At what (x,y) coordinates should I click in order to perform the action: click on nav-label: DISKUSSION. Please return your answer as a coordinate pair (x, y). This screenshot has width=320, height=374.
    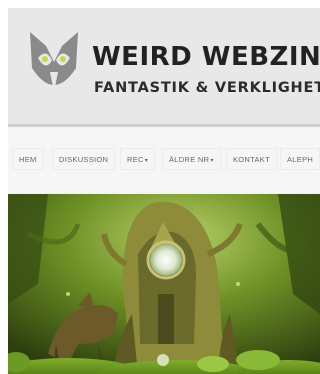
    Looking at the image, I should click on (84, 159).